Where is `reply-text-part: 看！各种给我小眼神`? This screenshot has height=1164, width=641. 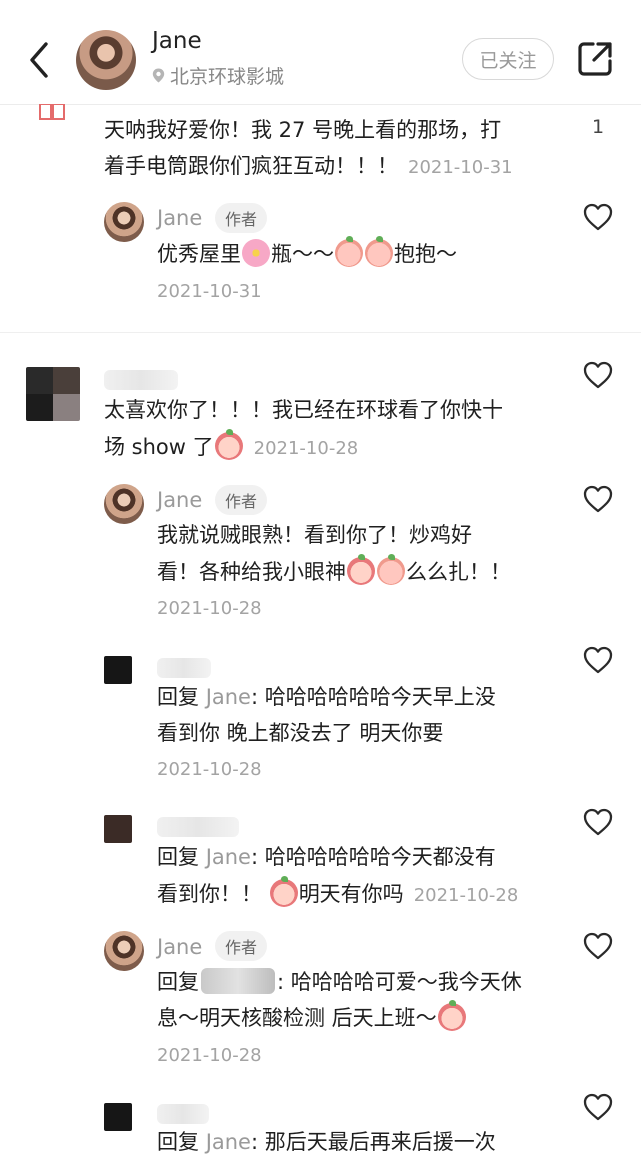 reply-text-part: 看！各种给我小眼神 is located at coordinates (251, 572).